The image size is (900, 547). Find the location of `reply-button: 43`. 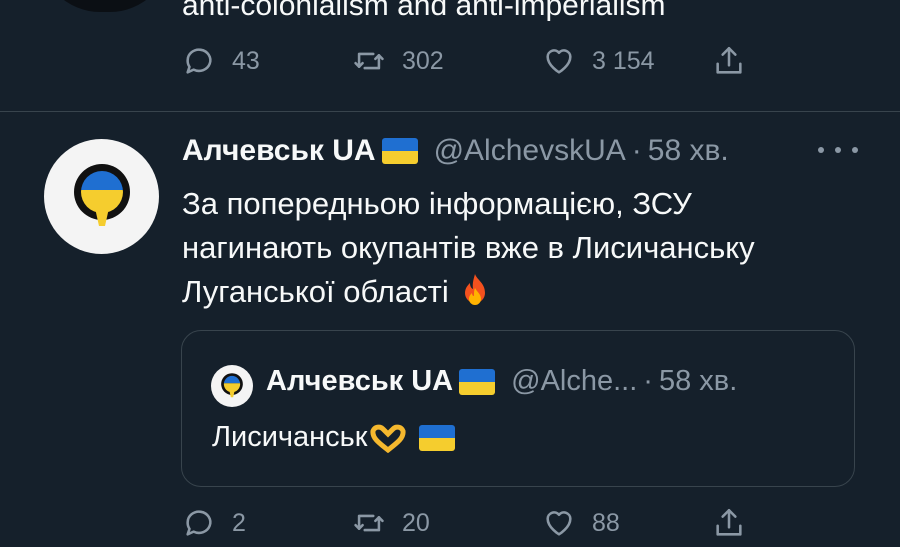

reply-button: 43 is located at coordinates (267, 61).